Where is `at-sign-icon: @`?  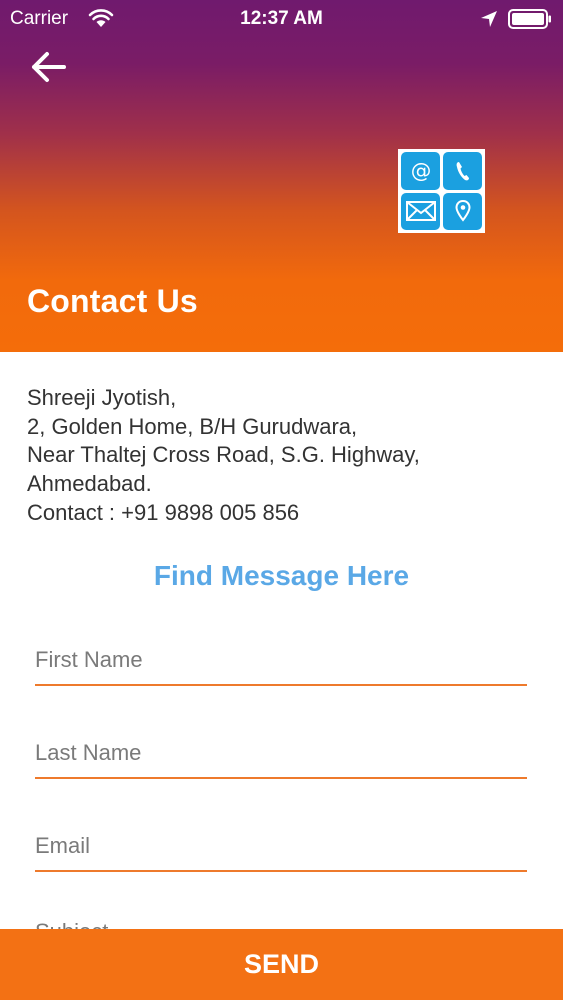
at-sign-icon: @ is located at coordinates (420, 171).